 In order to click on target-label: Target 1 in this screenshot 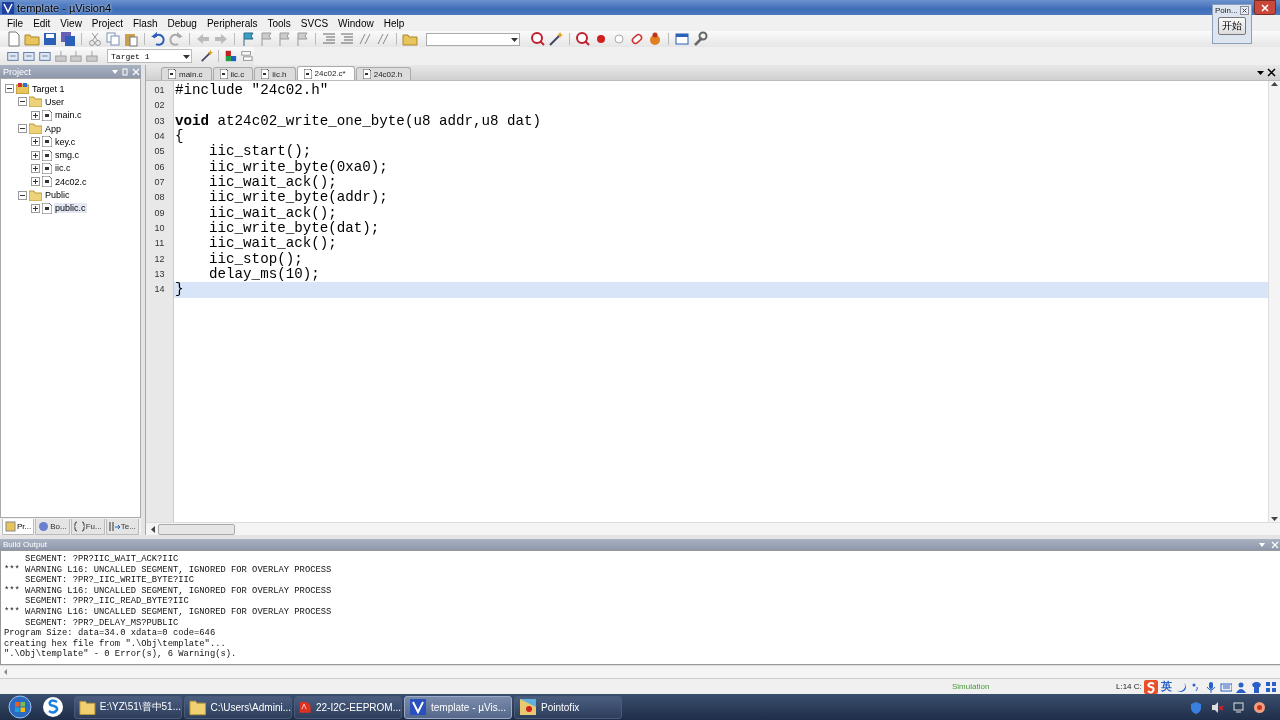, I will do `click(130, 56)`.